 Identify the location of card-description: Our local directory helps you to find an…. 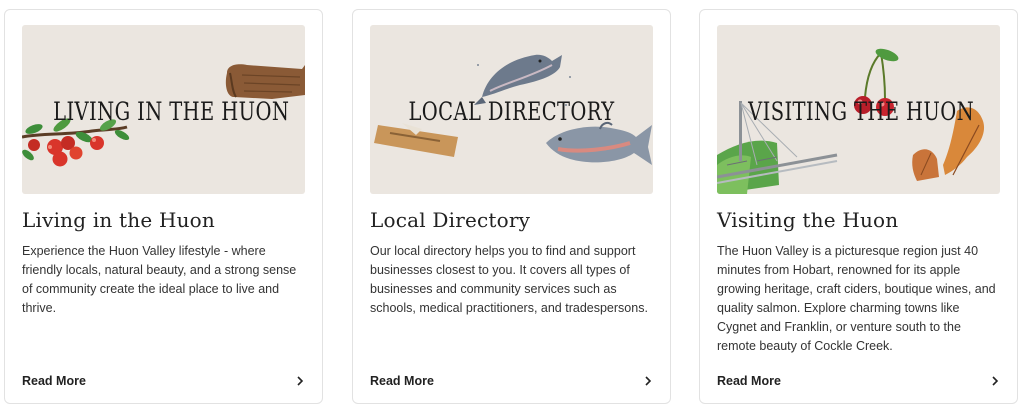
(509, 279).